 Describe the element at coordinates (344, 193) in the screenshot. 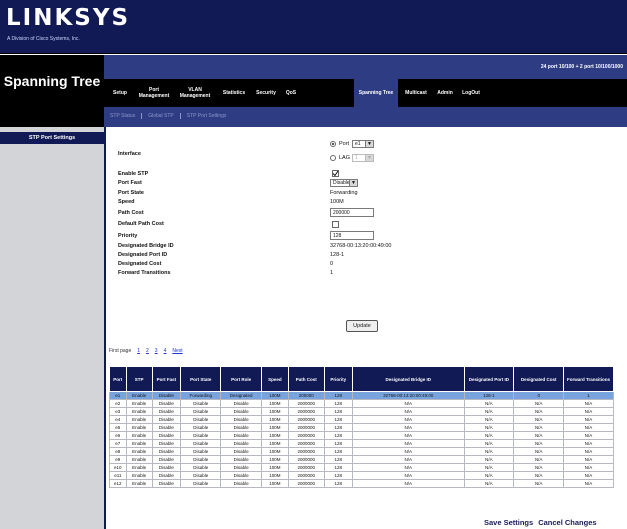

I see `port-state-value: Forwarding` at that location.